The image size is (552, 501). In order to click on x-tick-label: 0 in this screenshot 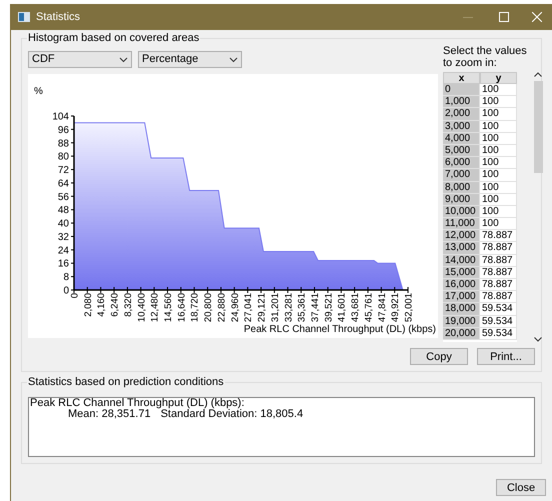, I will do `click(75, 295)`.